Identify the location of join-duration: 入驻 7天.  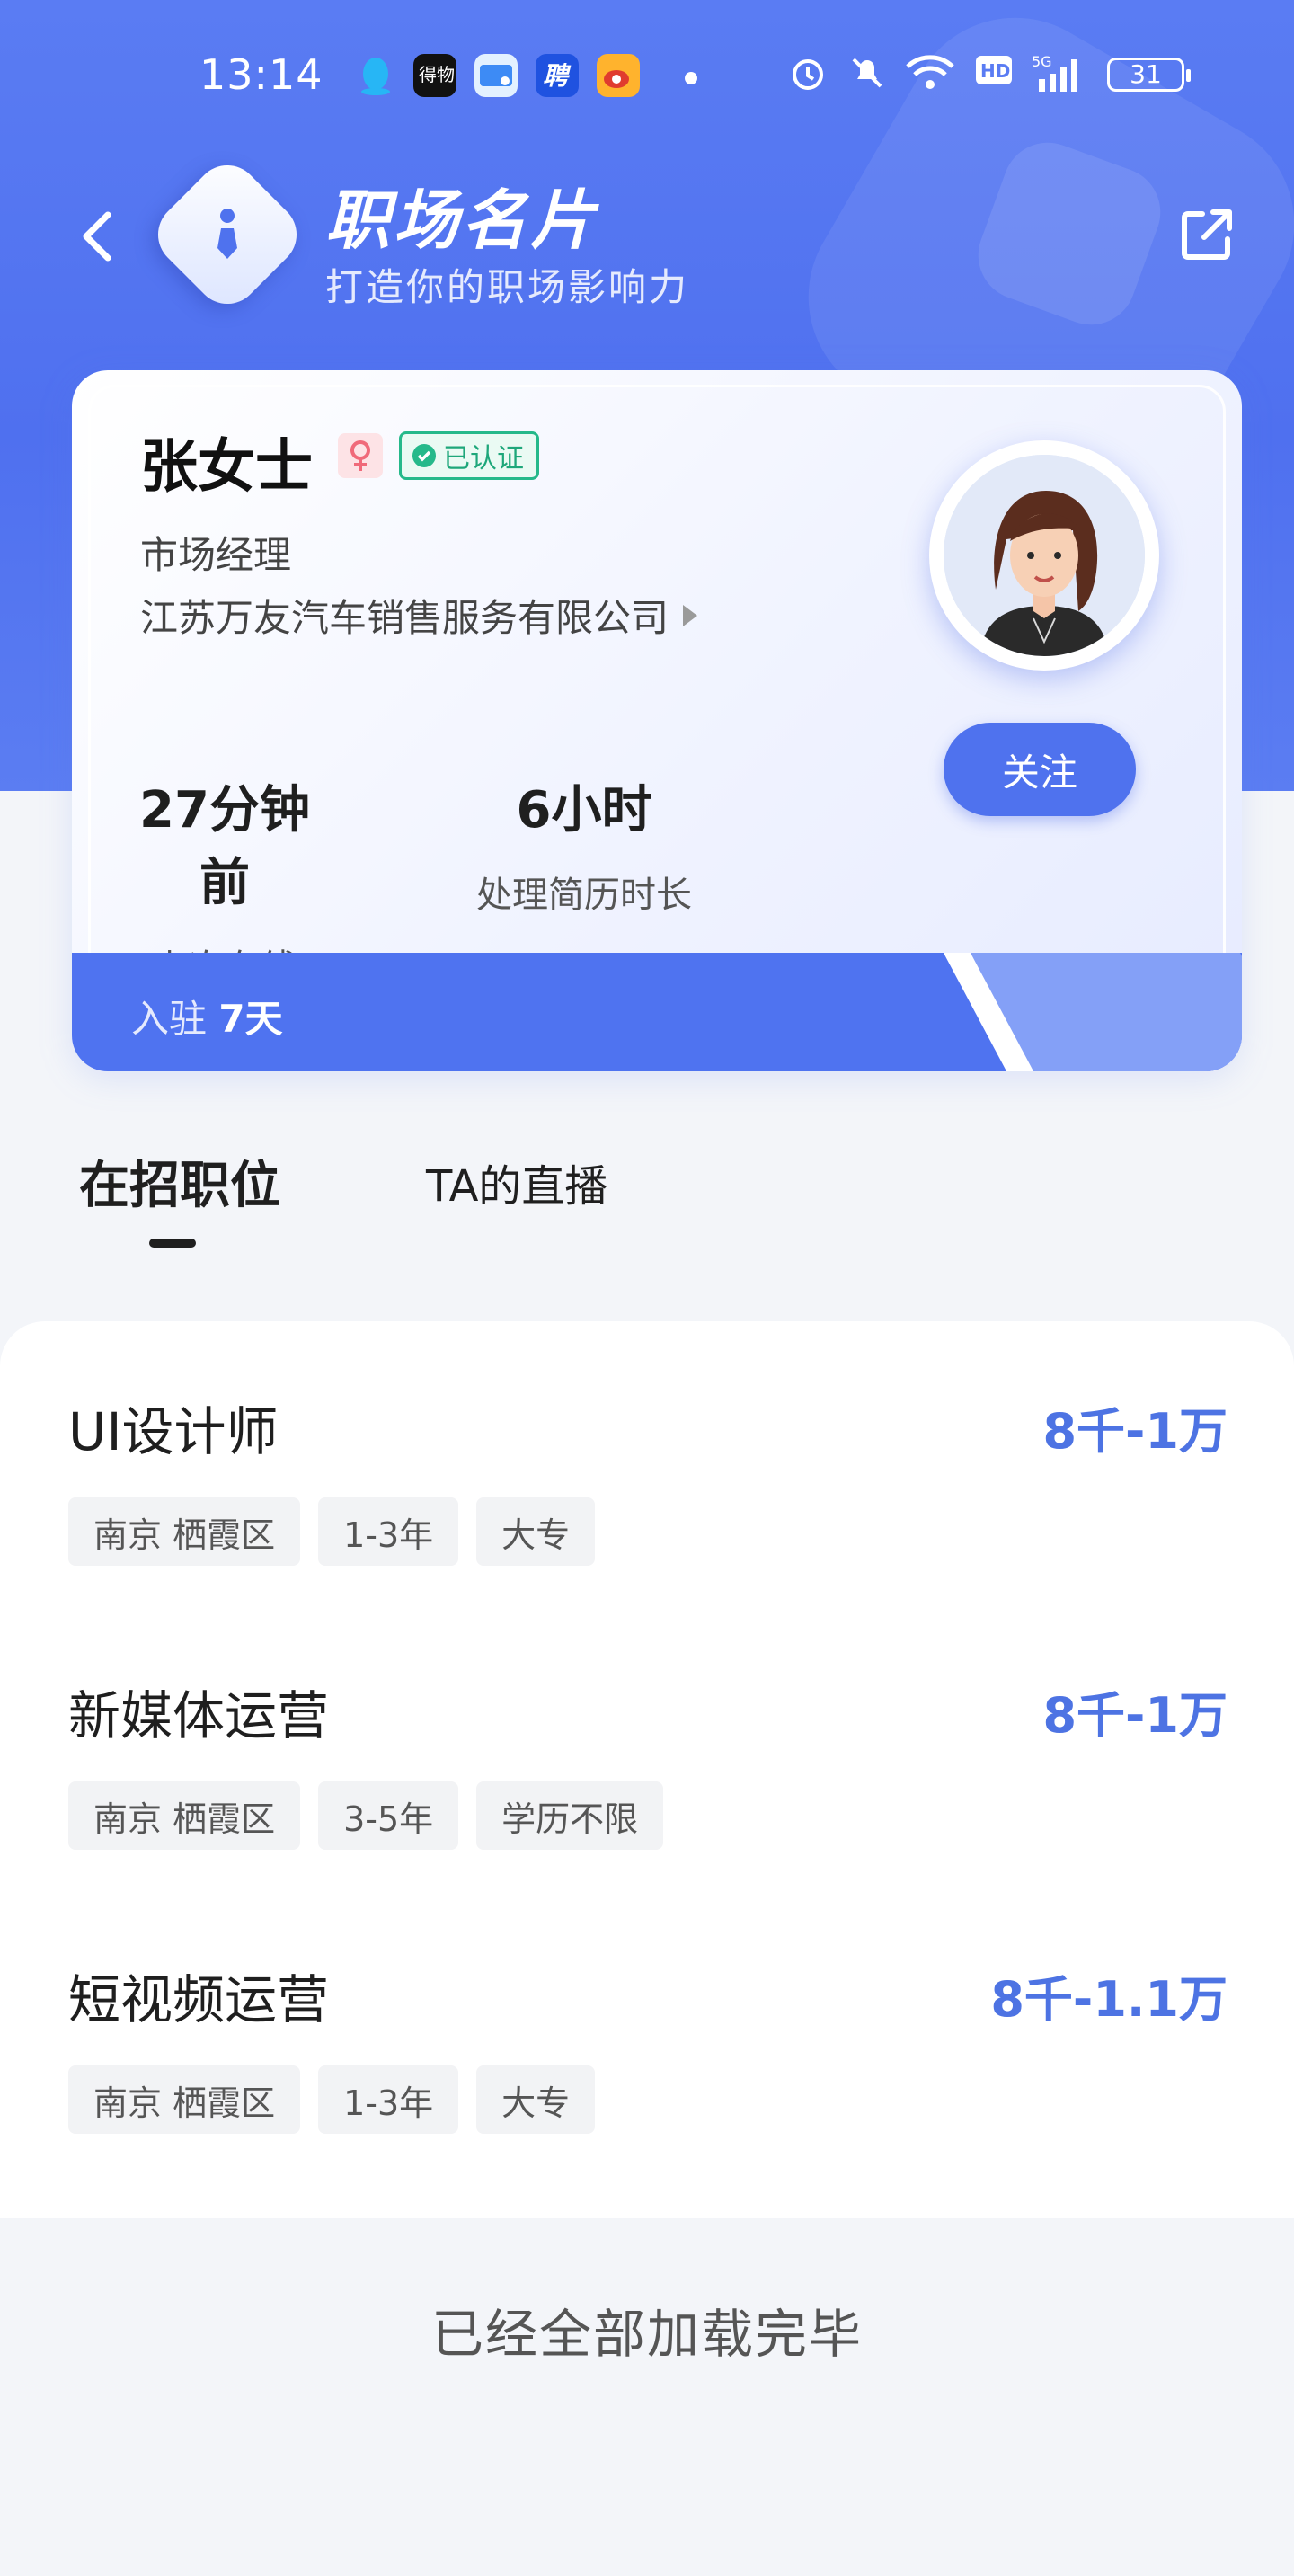
(207, 1017).